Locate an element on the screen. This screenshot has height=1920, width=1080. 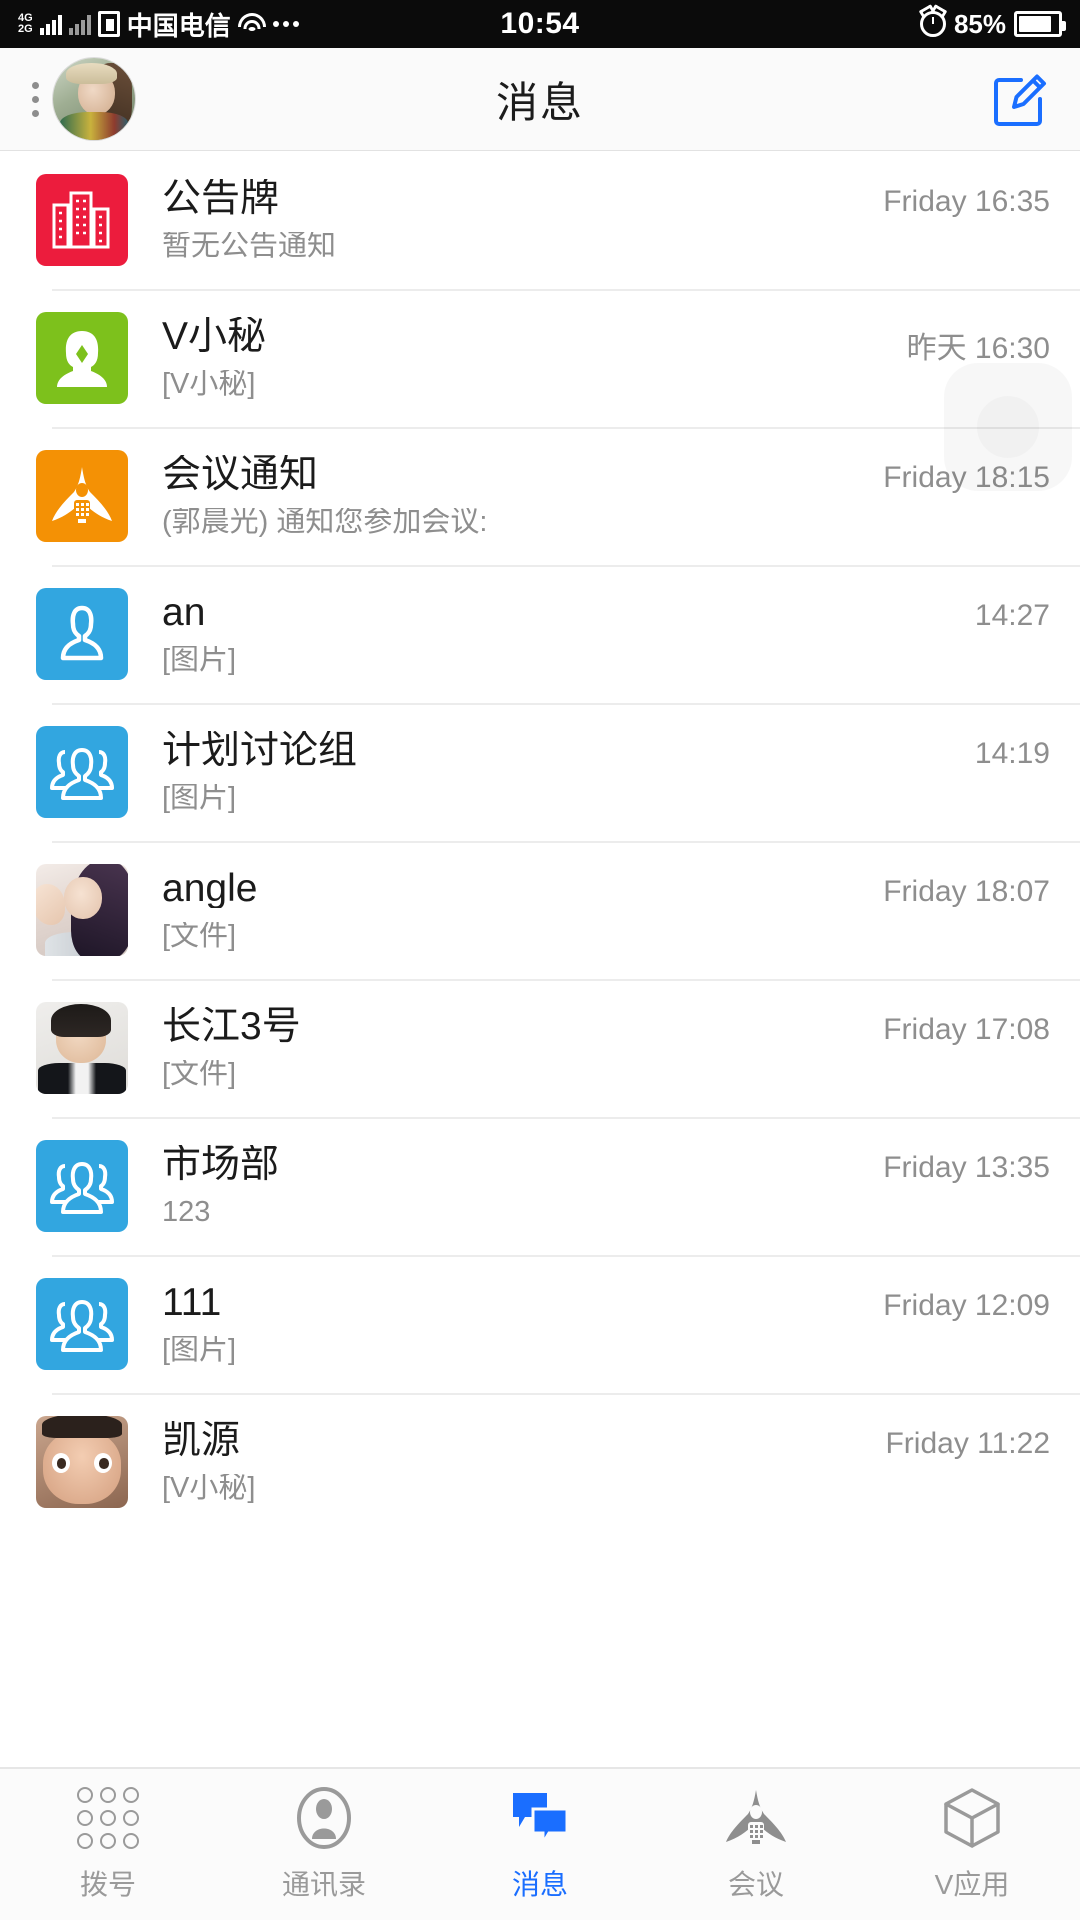
chat-name: 公告牌 is located at coordinates (221, 198).